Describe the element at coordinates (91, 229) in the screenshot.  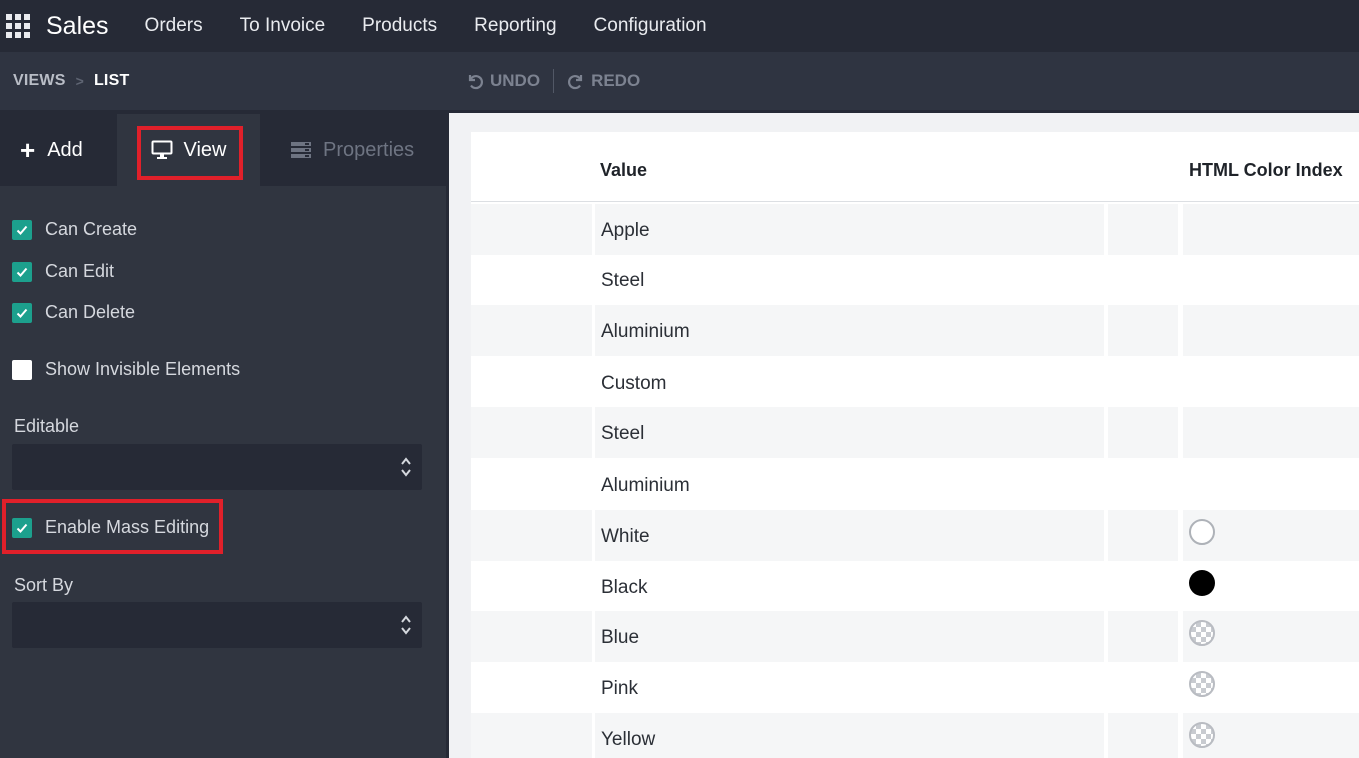
I see `can-create-label: Can Create` at that location.